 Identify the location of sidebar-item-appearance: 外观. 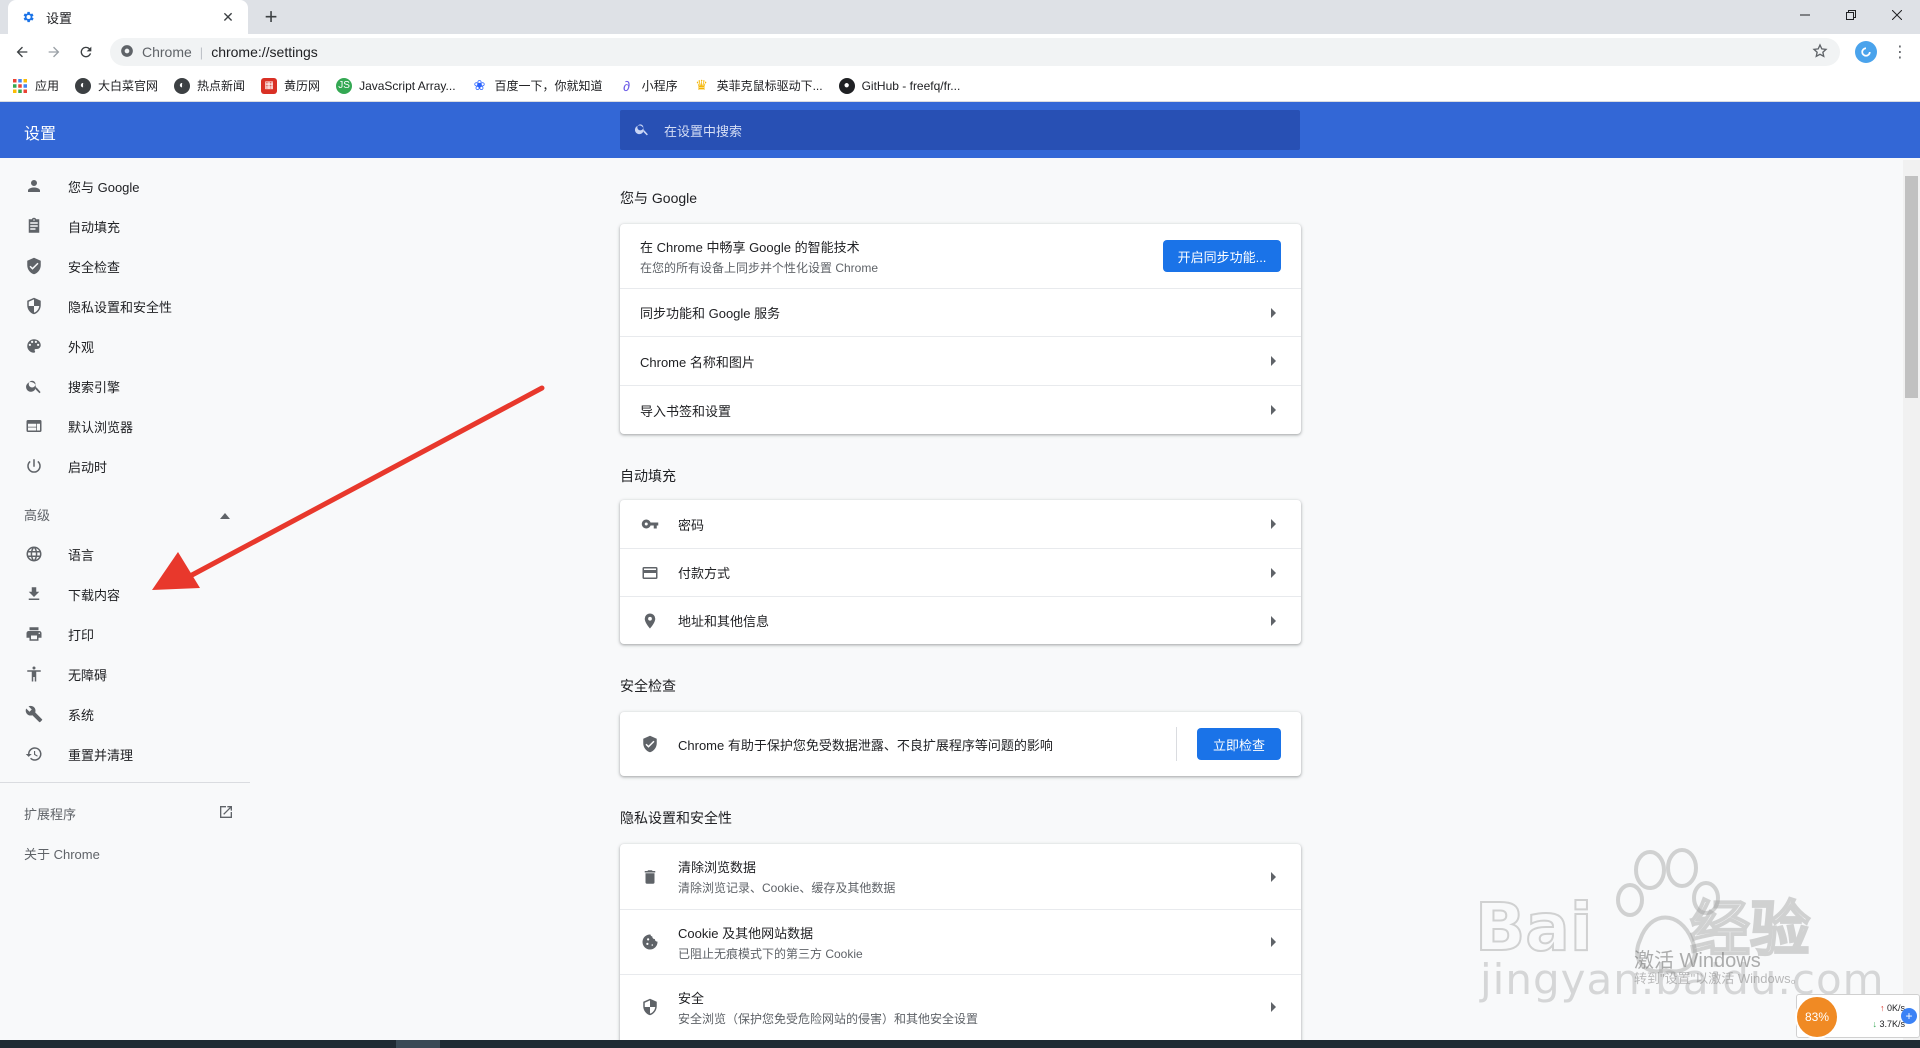
(125, 346).